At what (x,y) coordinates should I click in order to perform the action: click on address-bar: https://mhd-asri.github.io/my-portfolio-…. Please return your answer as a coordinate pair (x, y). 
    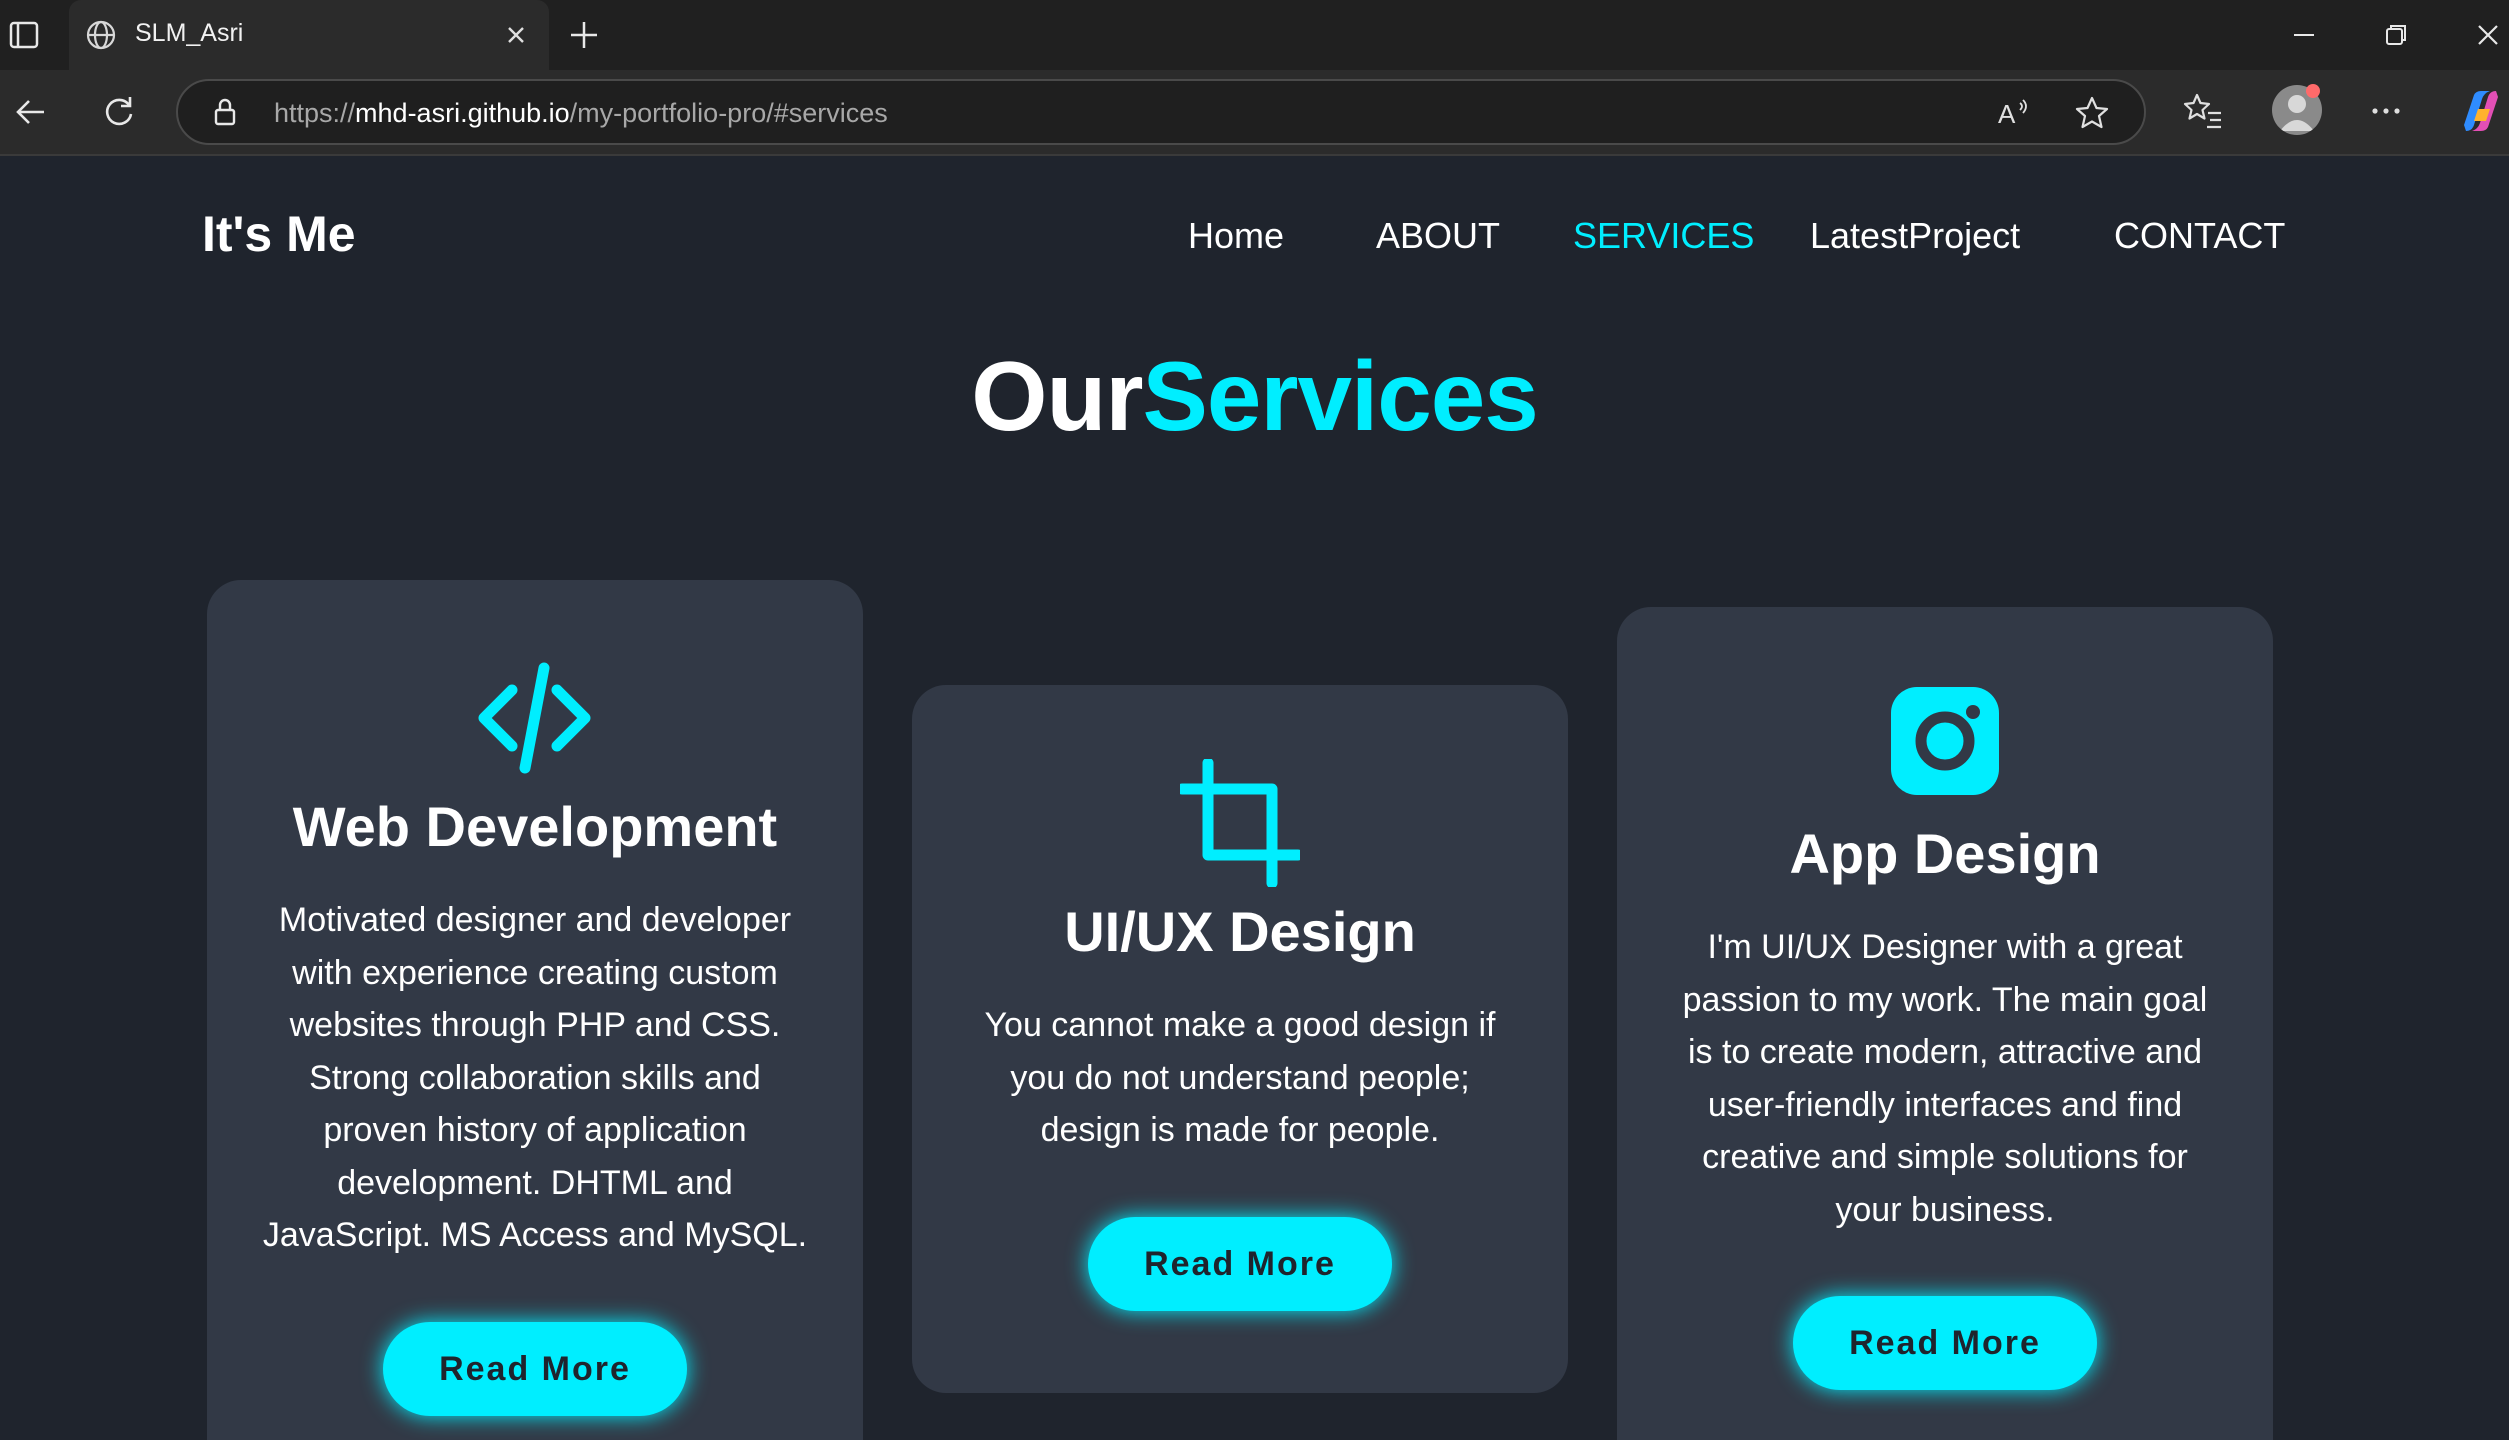
    Looking at the image, I should click on (1254, 113).